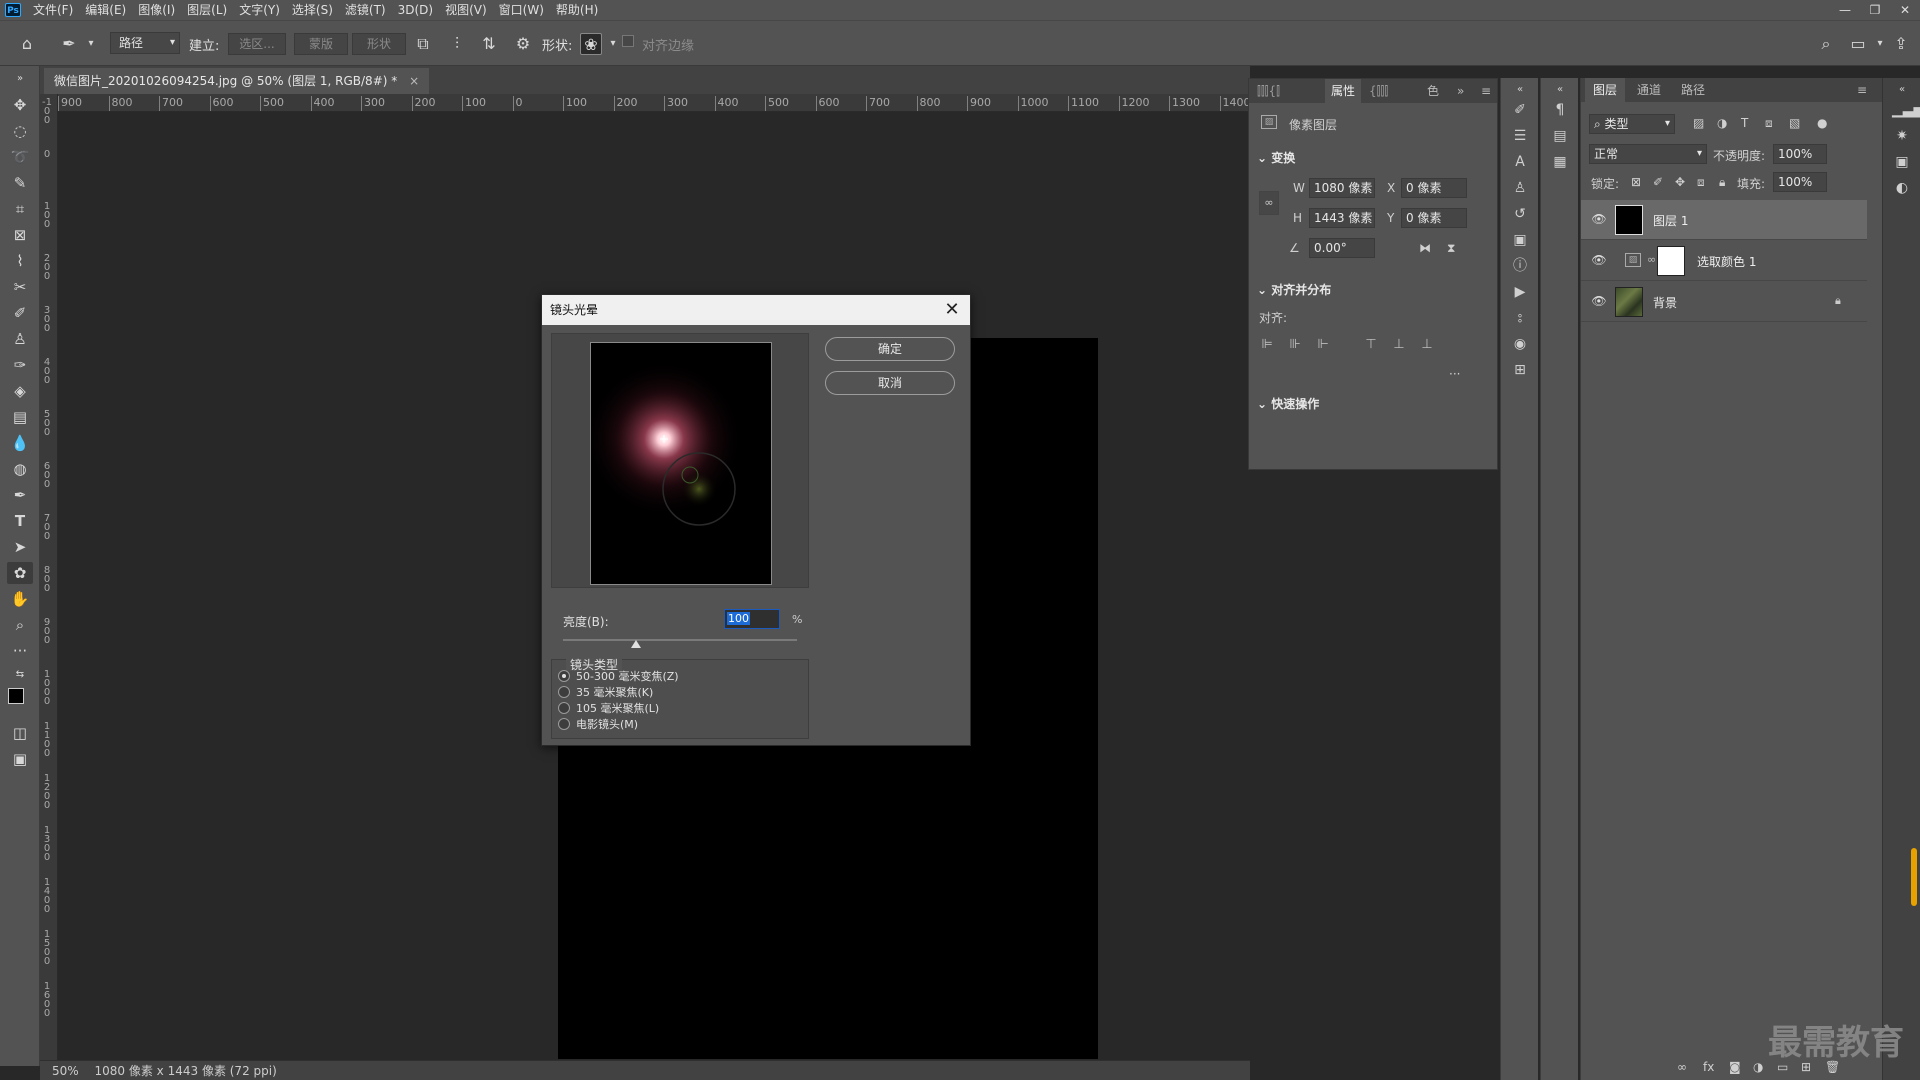 This screenshot has width=1920, height=1080. What do you see at coordinates (1434, 218) in the screenshot?
I see `y-field: 0 像素` at bounding box center [1434, 218].